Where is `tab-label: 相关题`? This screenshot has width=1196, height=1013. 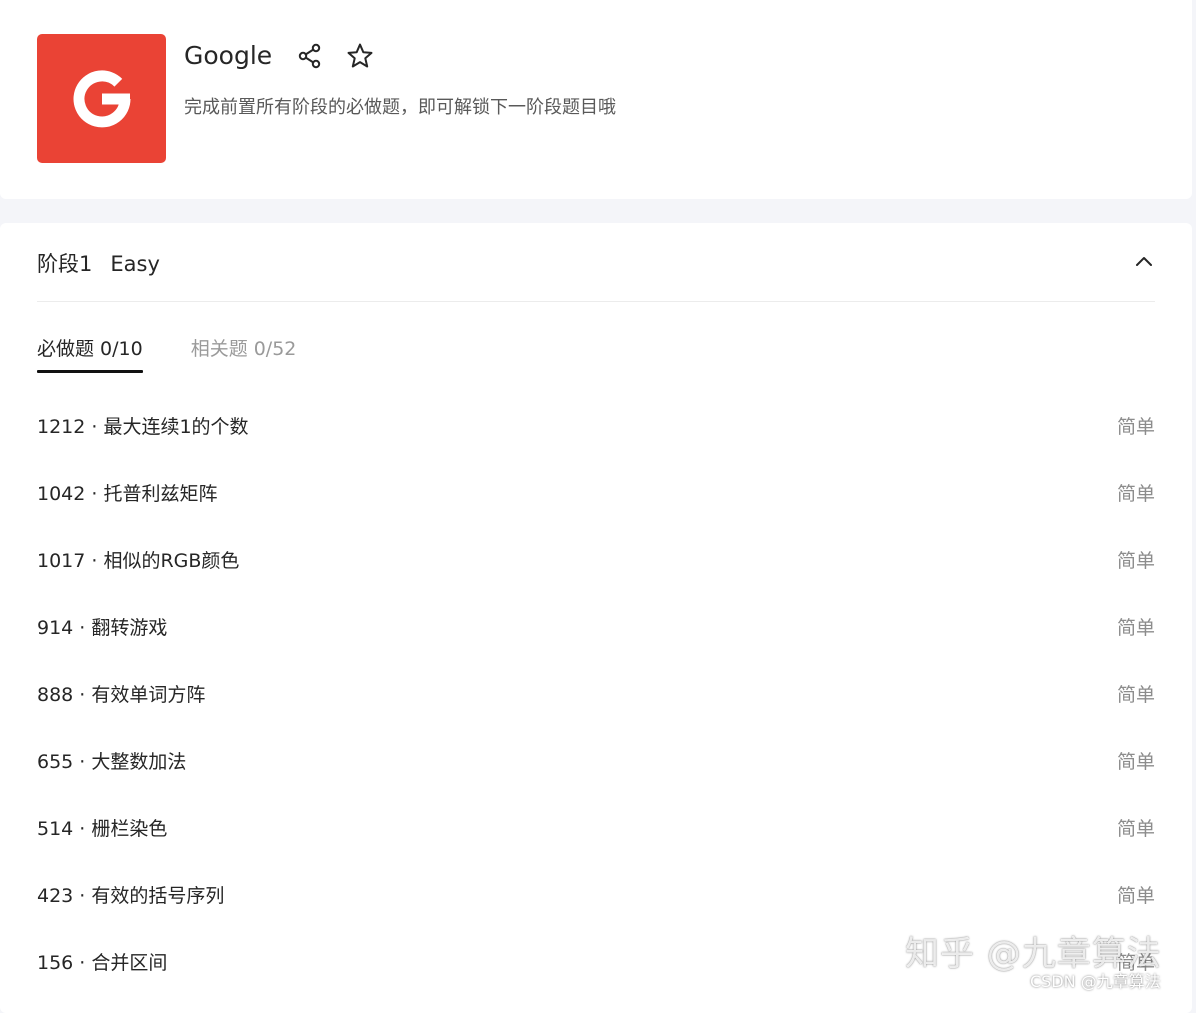 tab-label: 相关题 is located at coordinates (219, 349).